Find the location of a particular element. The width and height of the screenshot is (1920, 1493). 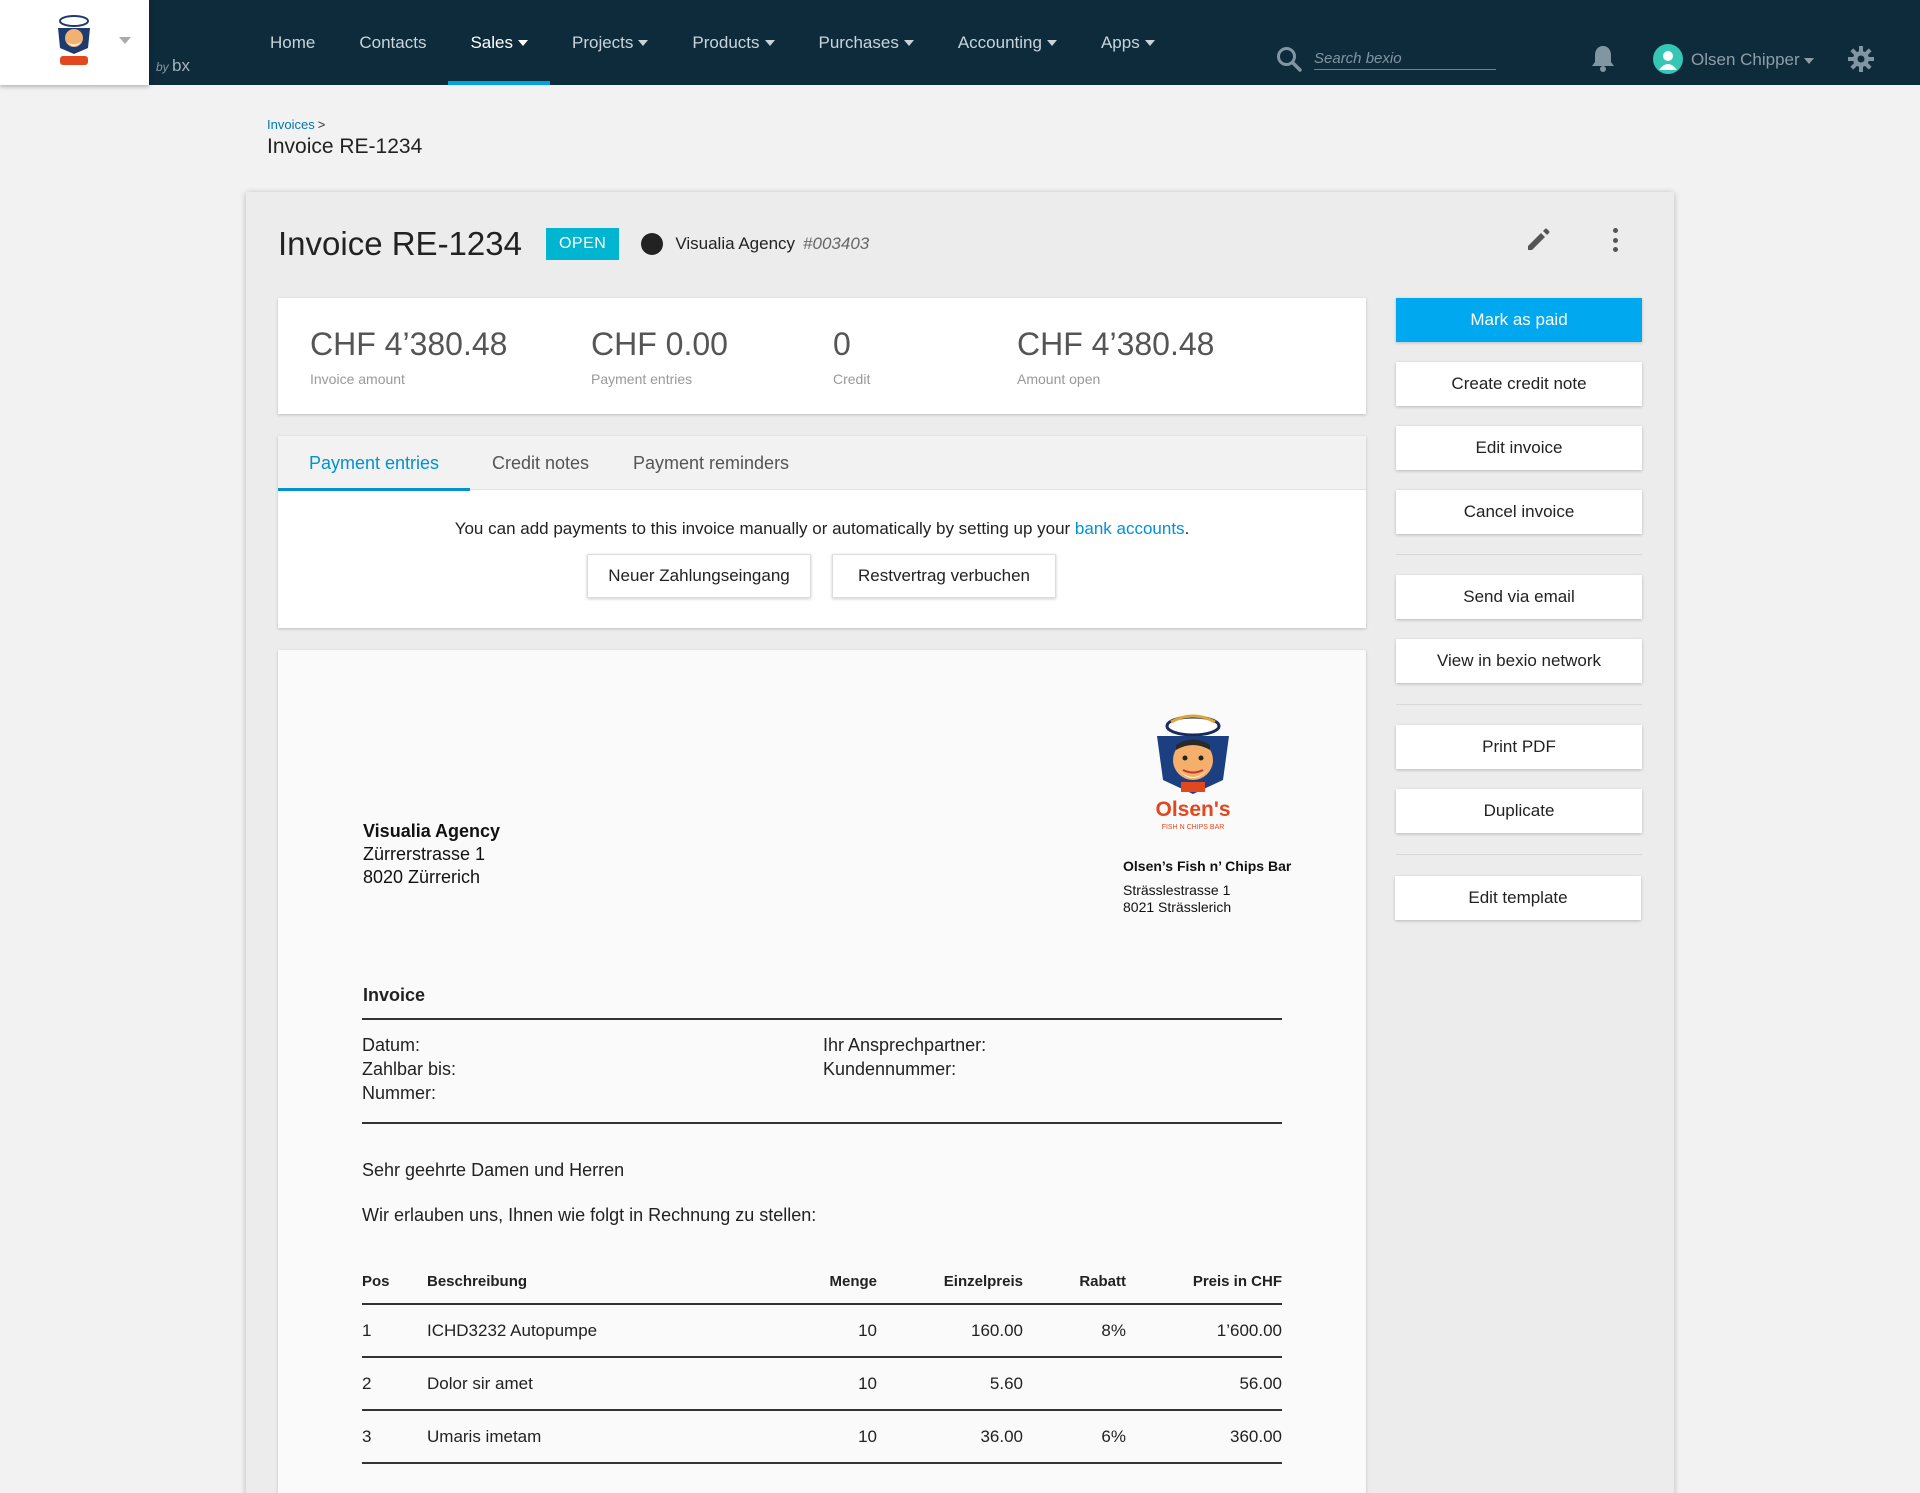

tab-payment-entries: Payment entries is located at coordinates (374, 463).